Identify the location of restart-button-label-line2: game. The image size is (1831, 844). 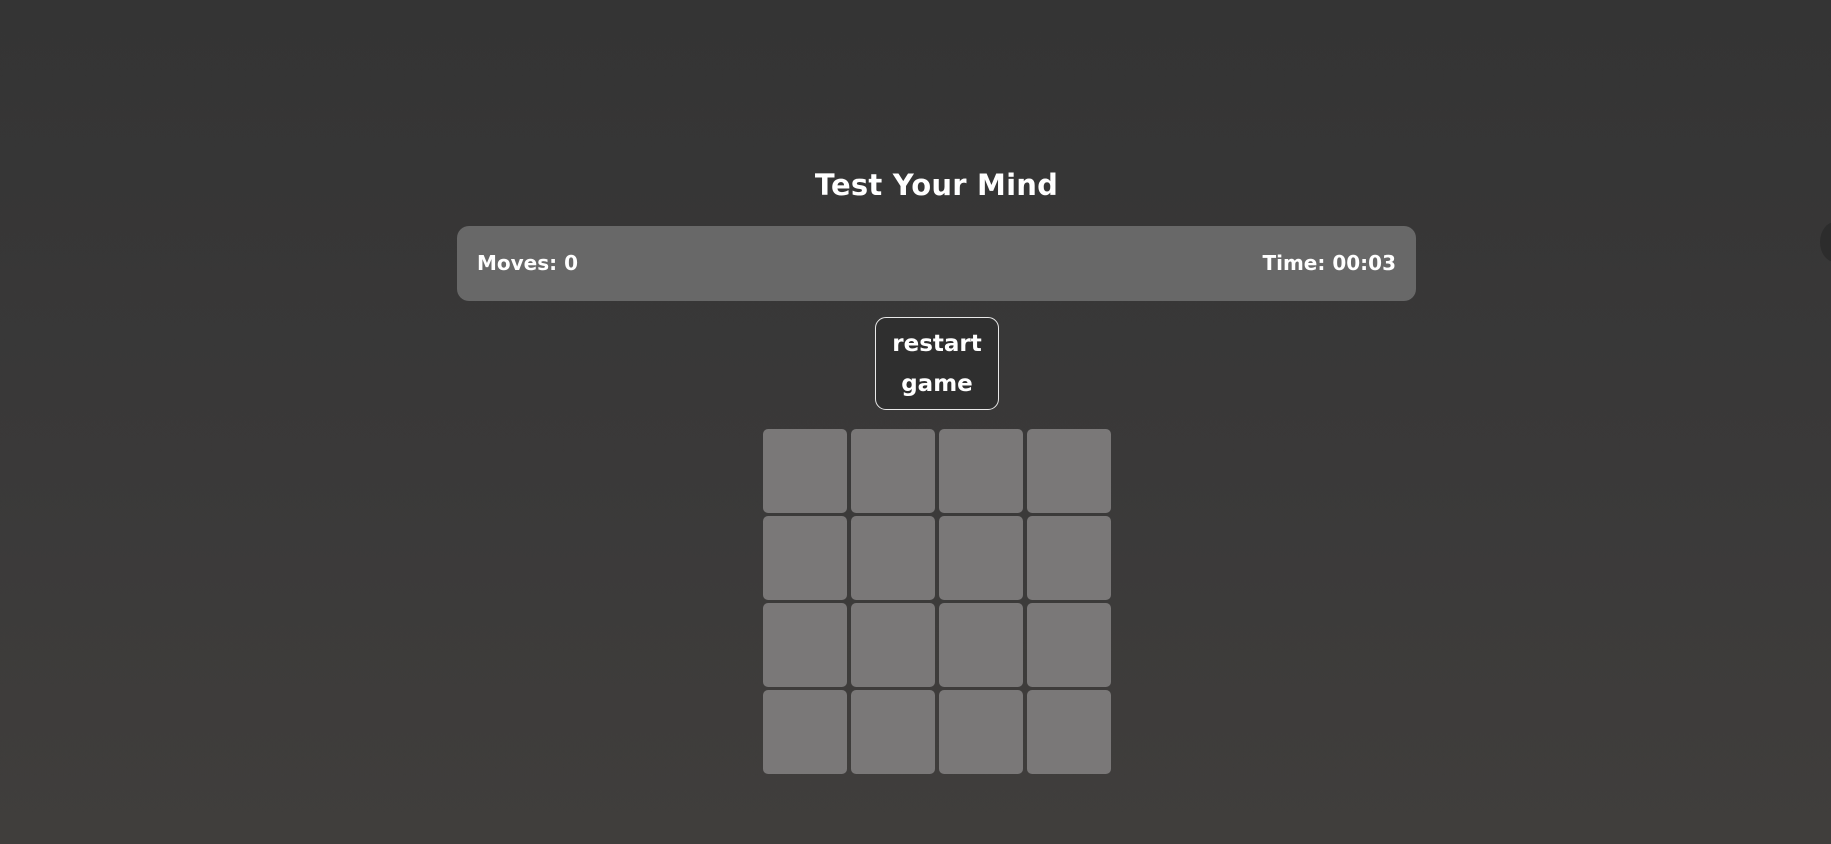
(937, 383).